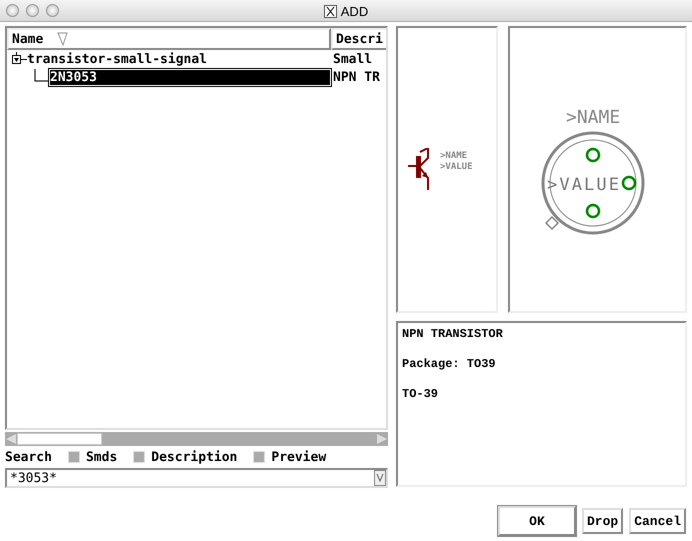  I want to click on description-cell-text: NPN TR, so click(356, 77).